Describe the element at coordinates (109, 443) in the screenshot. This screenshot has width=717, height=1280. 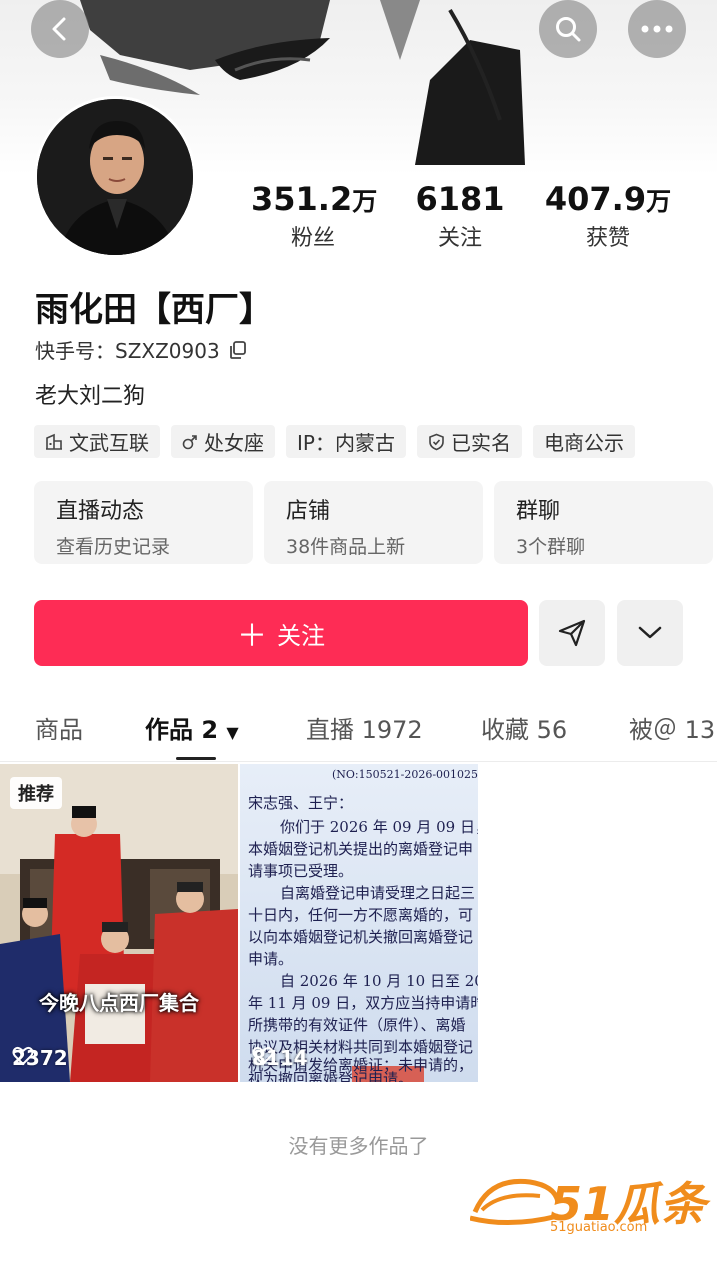
I see `tag-company-label: 文武互联` at that location.